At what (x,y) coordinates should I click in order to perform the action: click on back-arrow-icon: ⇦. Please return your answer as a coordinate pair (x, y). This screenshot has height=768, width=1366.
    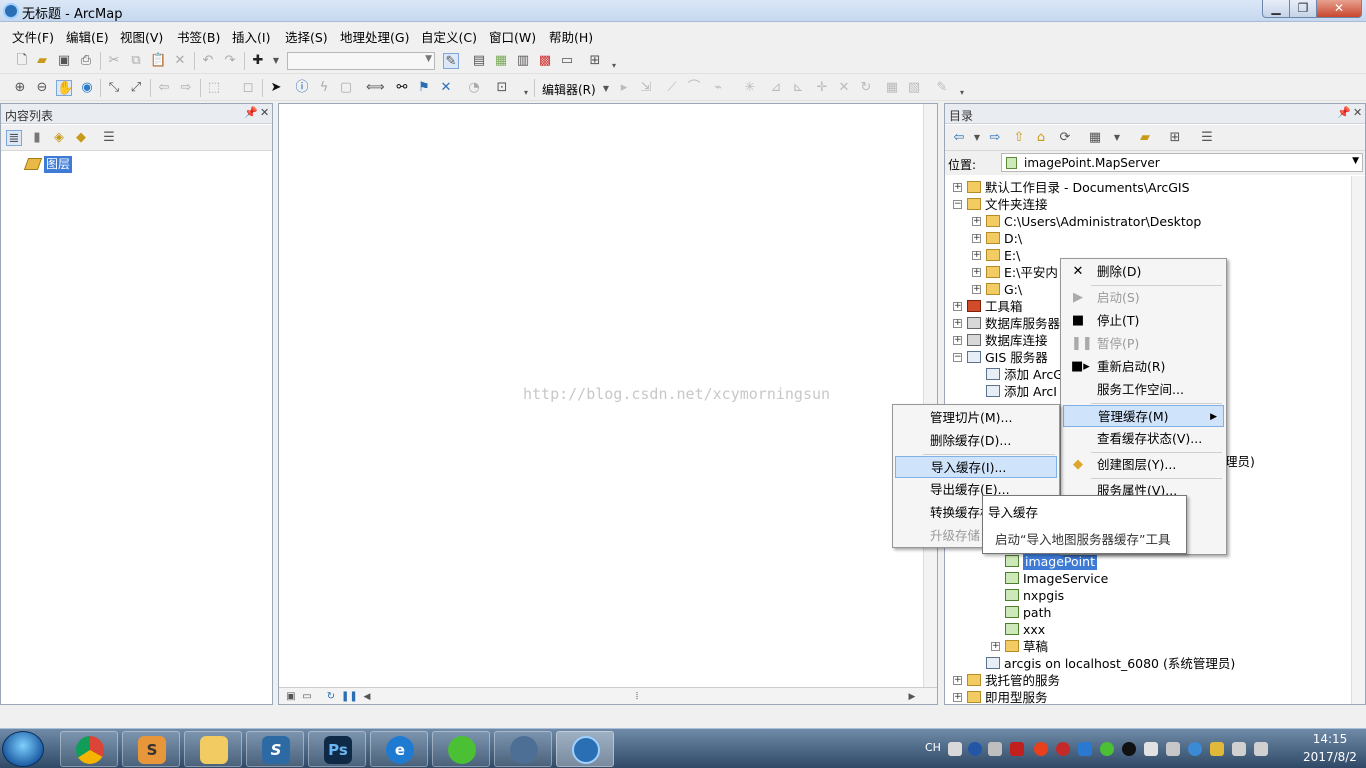
    Looking at the image, I should click on (959, 138).